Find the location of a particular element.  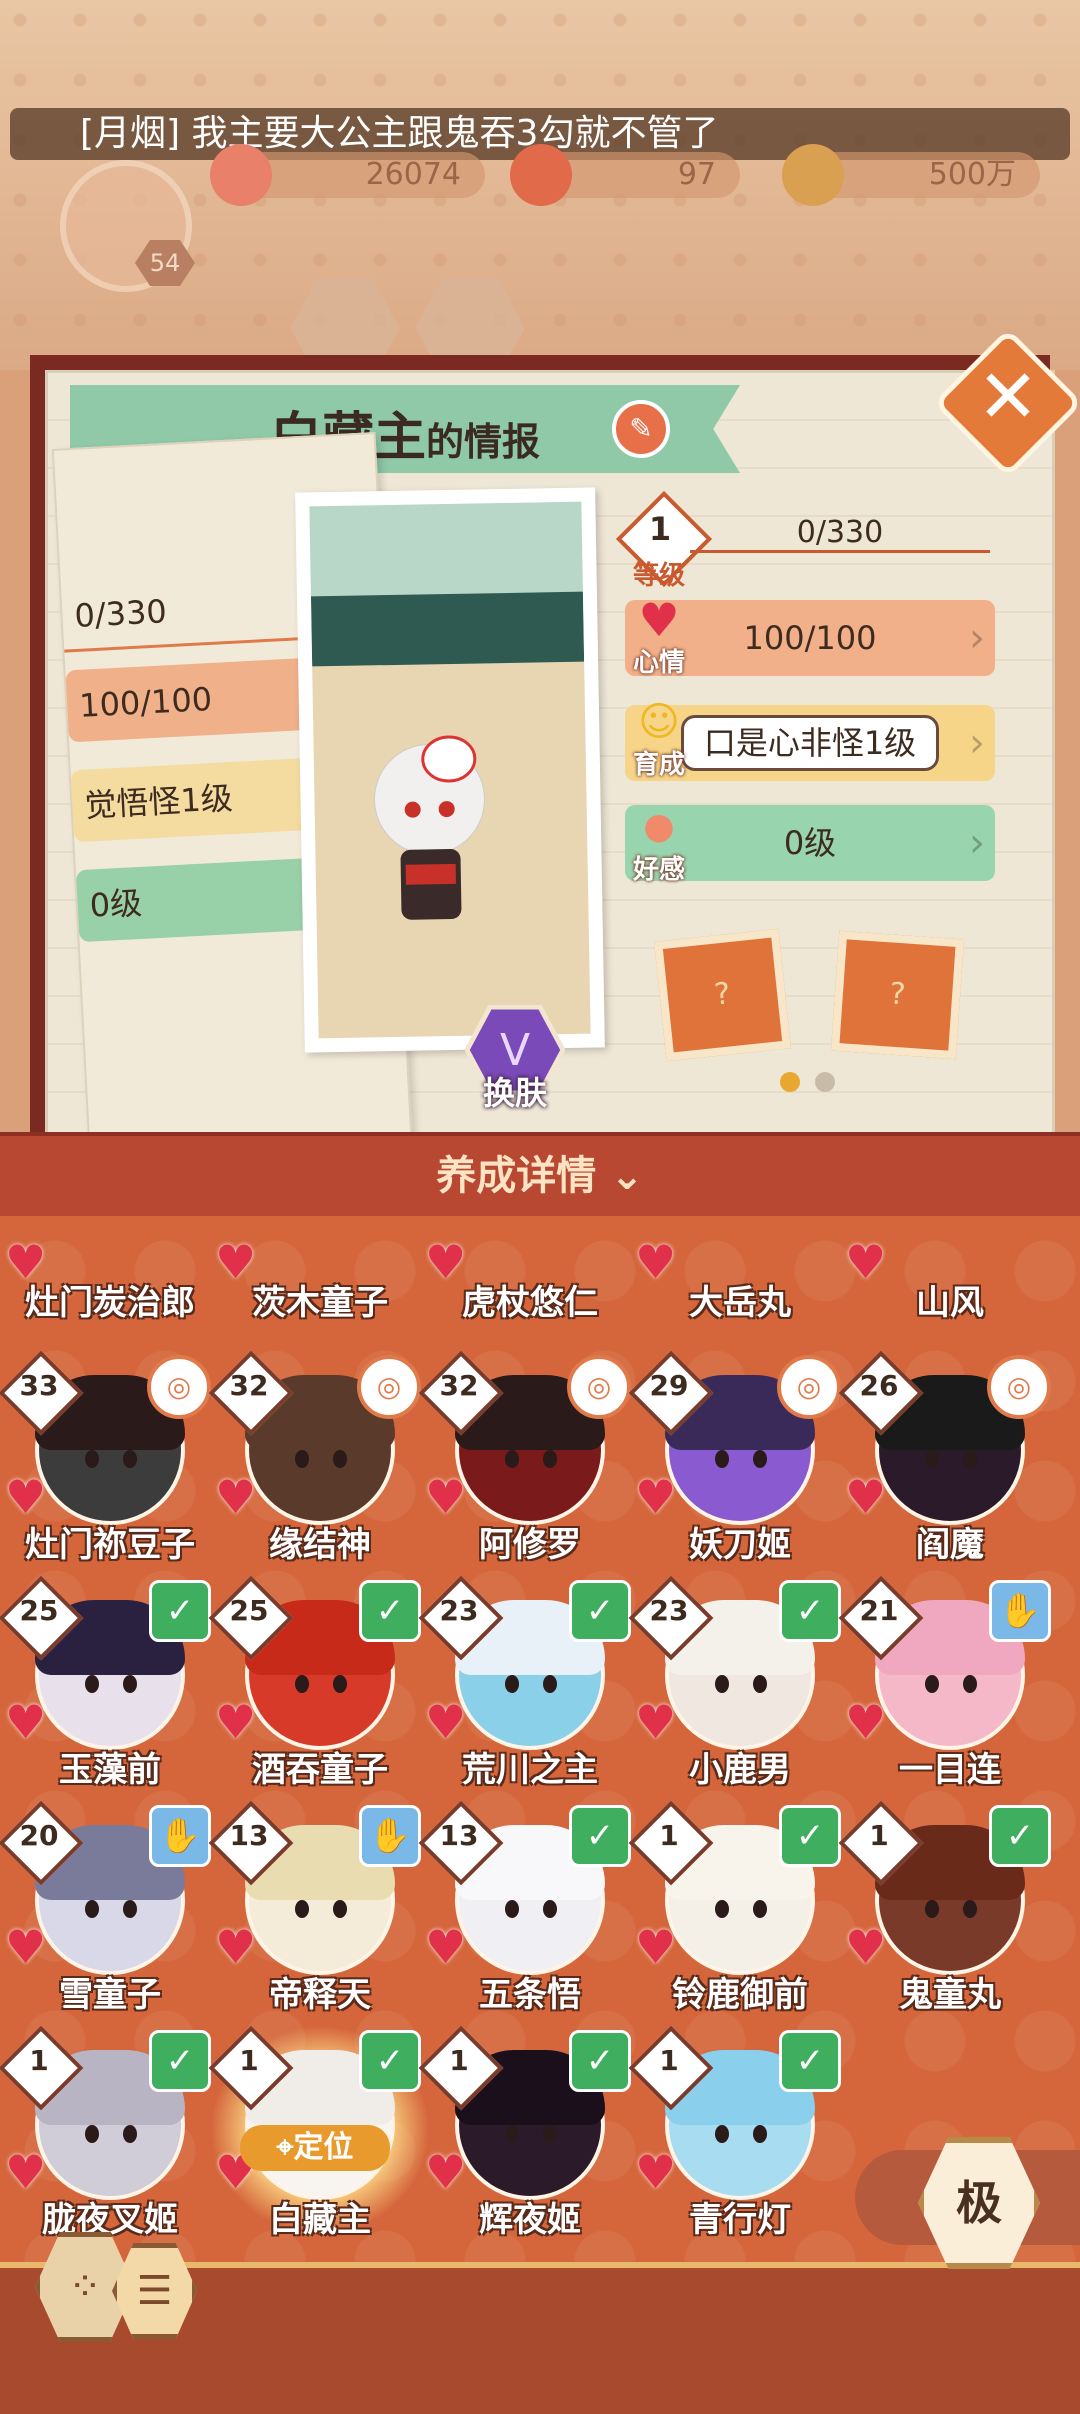

character-card: ♥ 茨木童子 is located at coordinates (320, 1250).